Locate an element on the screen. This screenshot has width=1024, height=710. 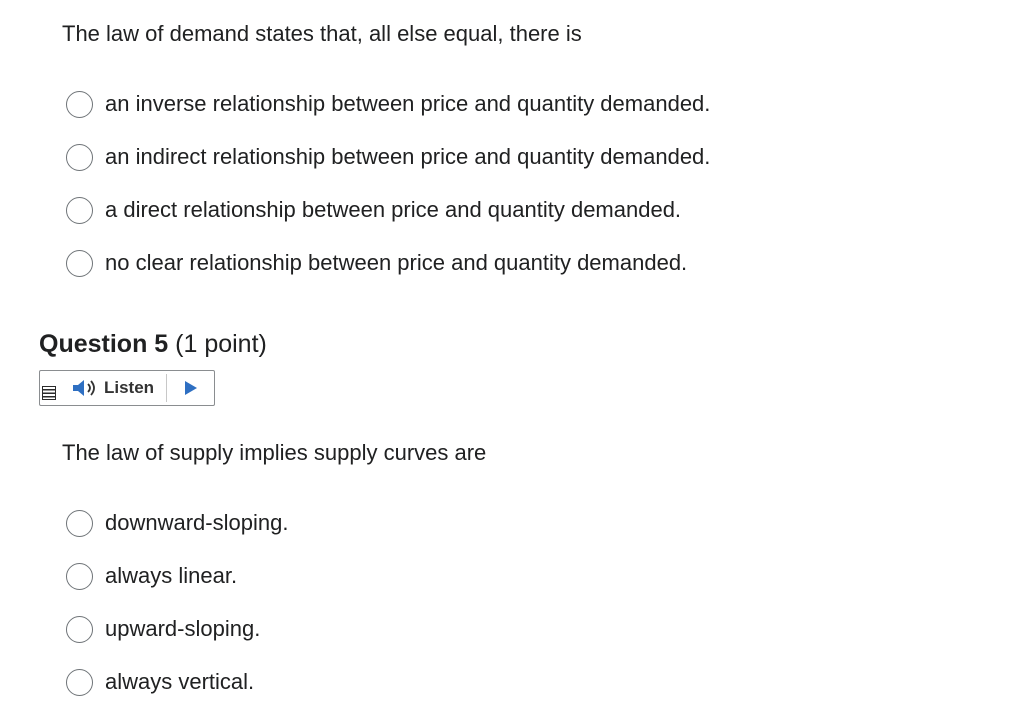
play-button is located at coordinates (190, 388).